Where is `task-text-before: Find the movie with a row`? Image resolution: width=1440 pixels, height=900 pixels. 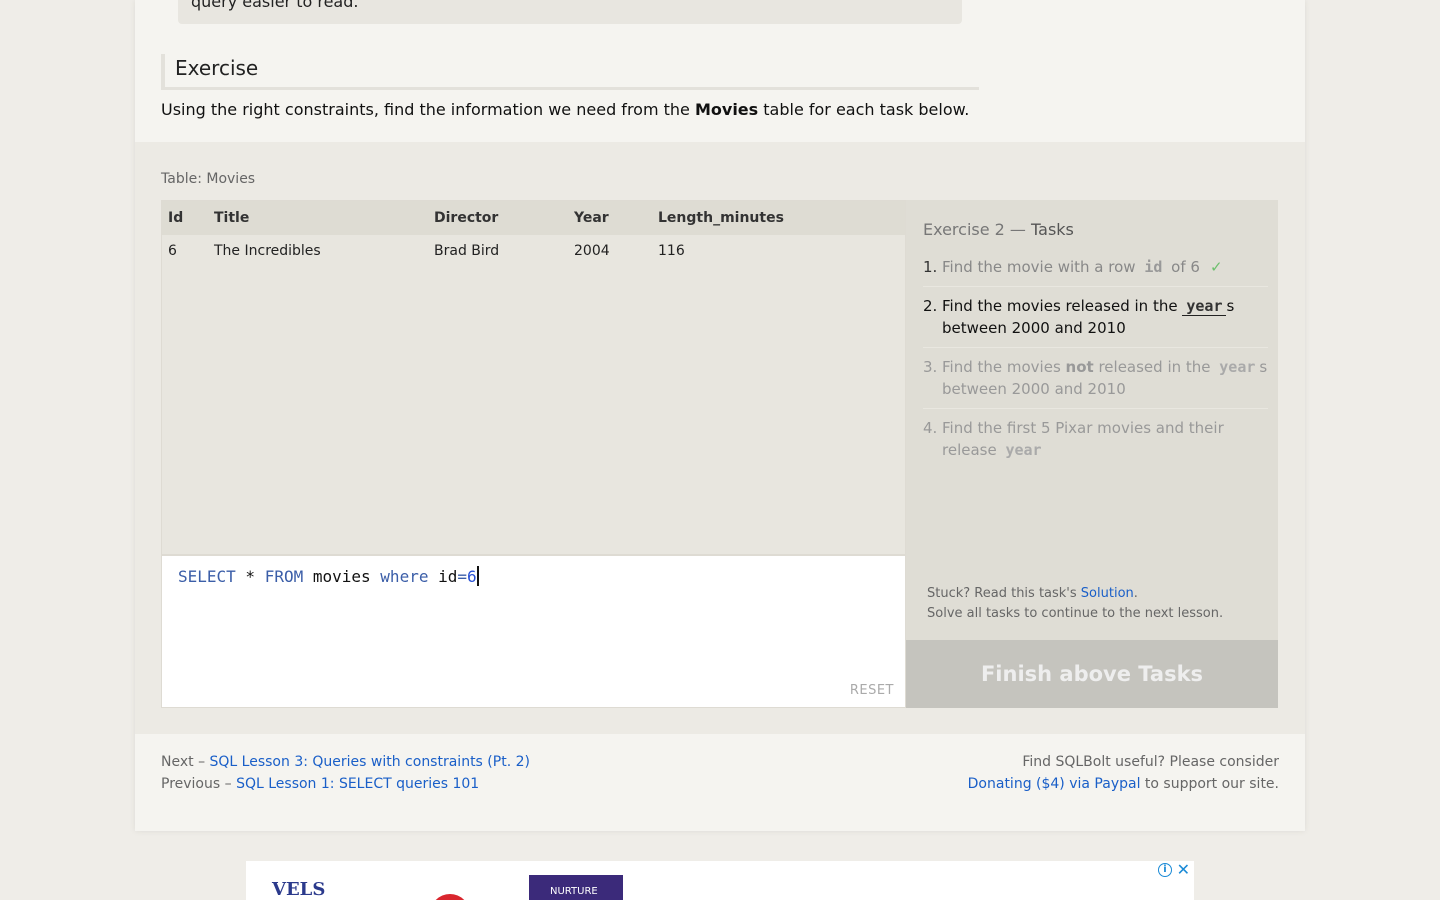
task-text-before: Find the movie with a row is located at coordinates (1041, 267).